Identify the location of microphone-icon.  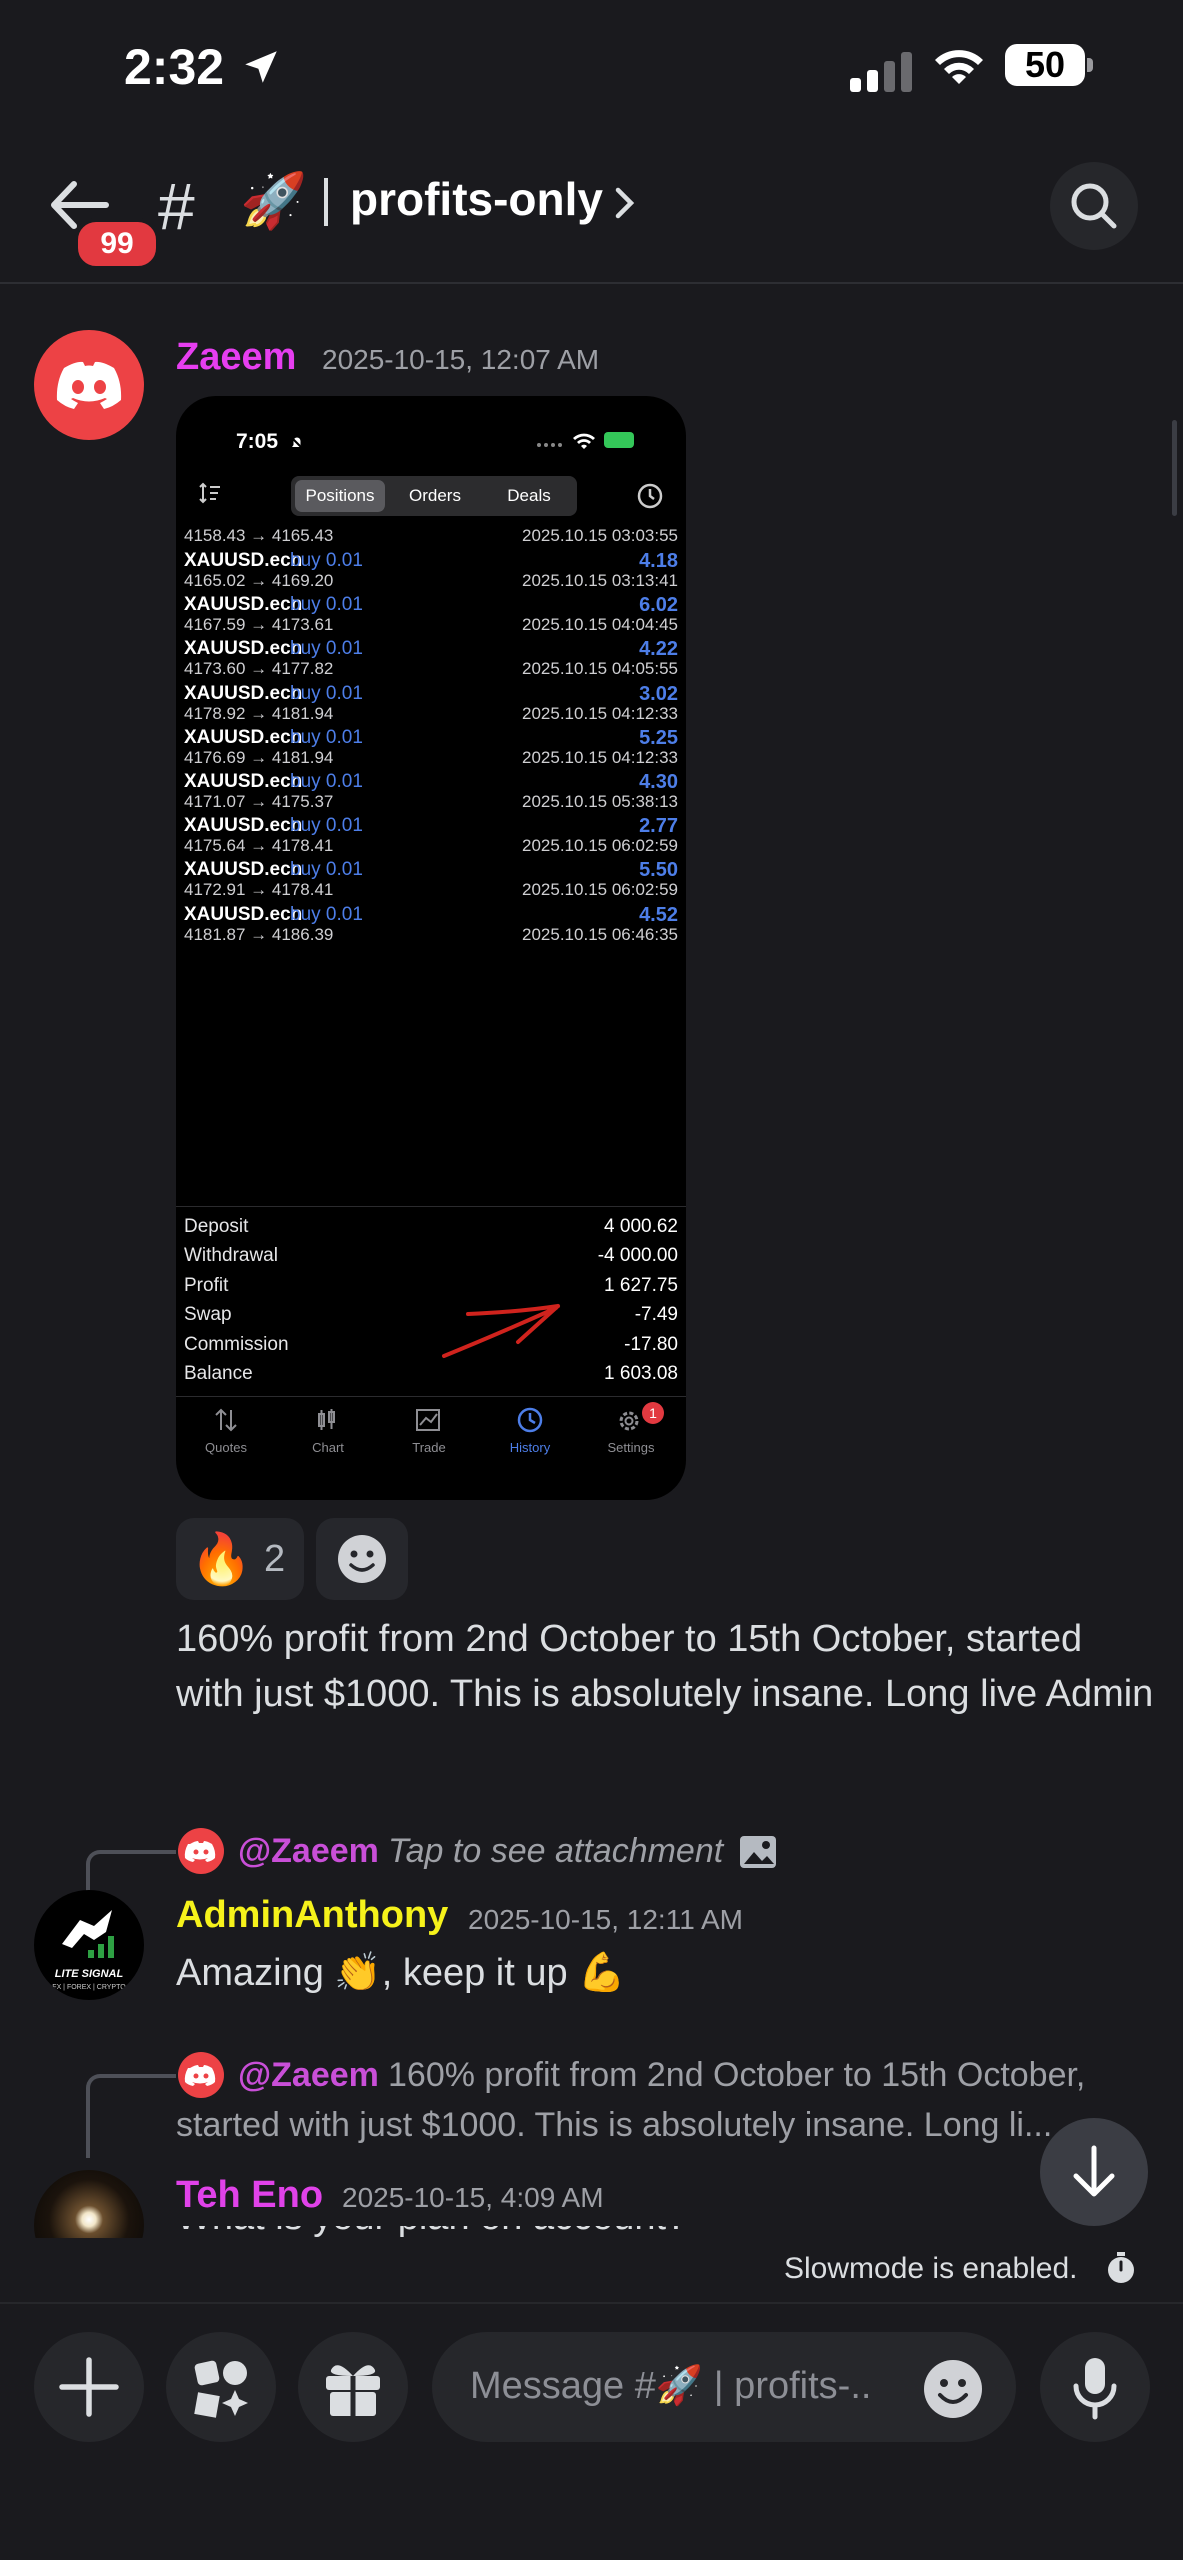
(1095, 2389).